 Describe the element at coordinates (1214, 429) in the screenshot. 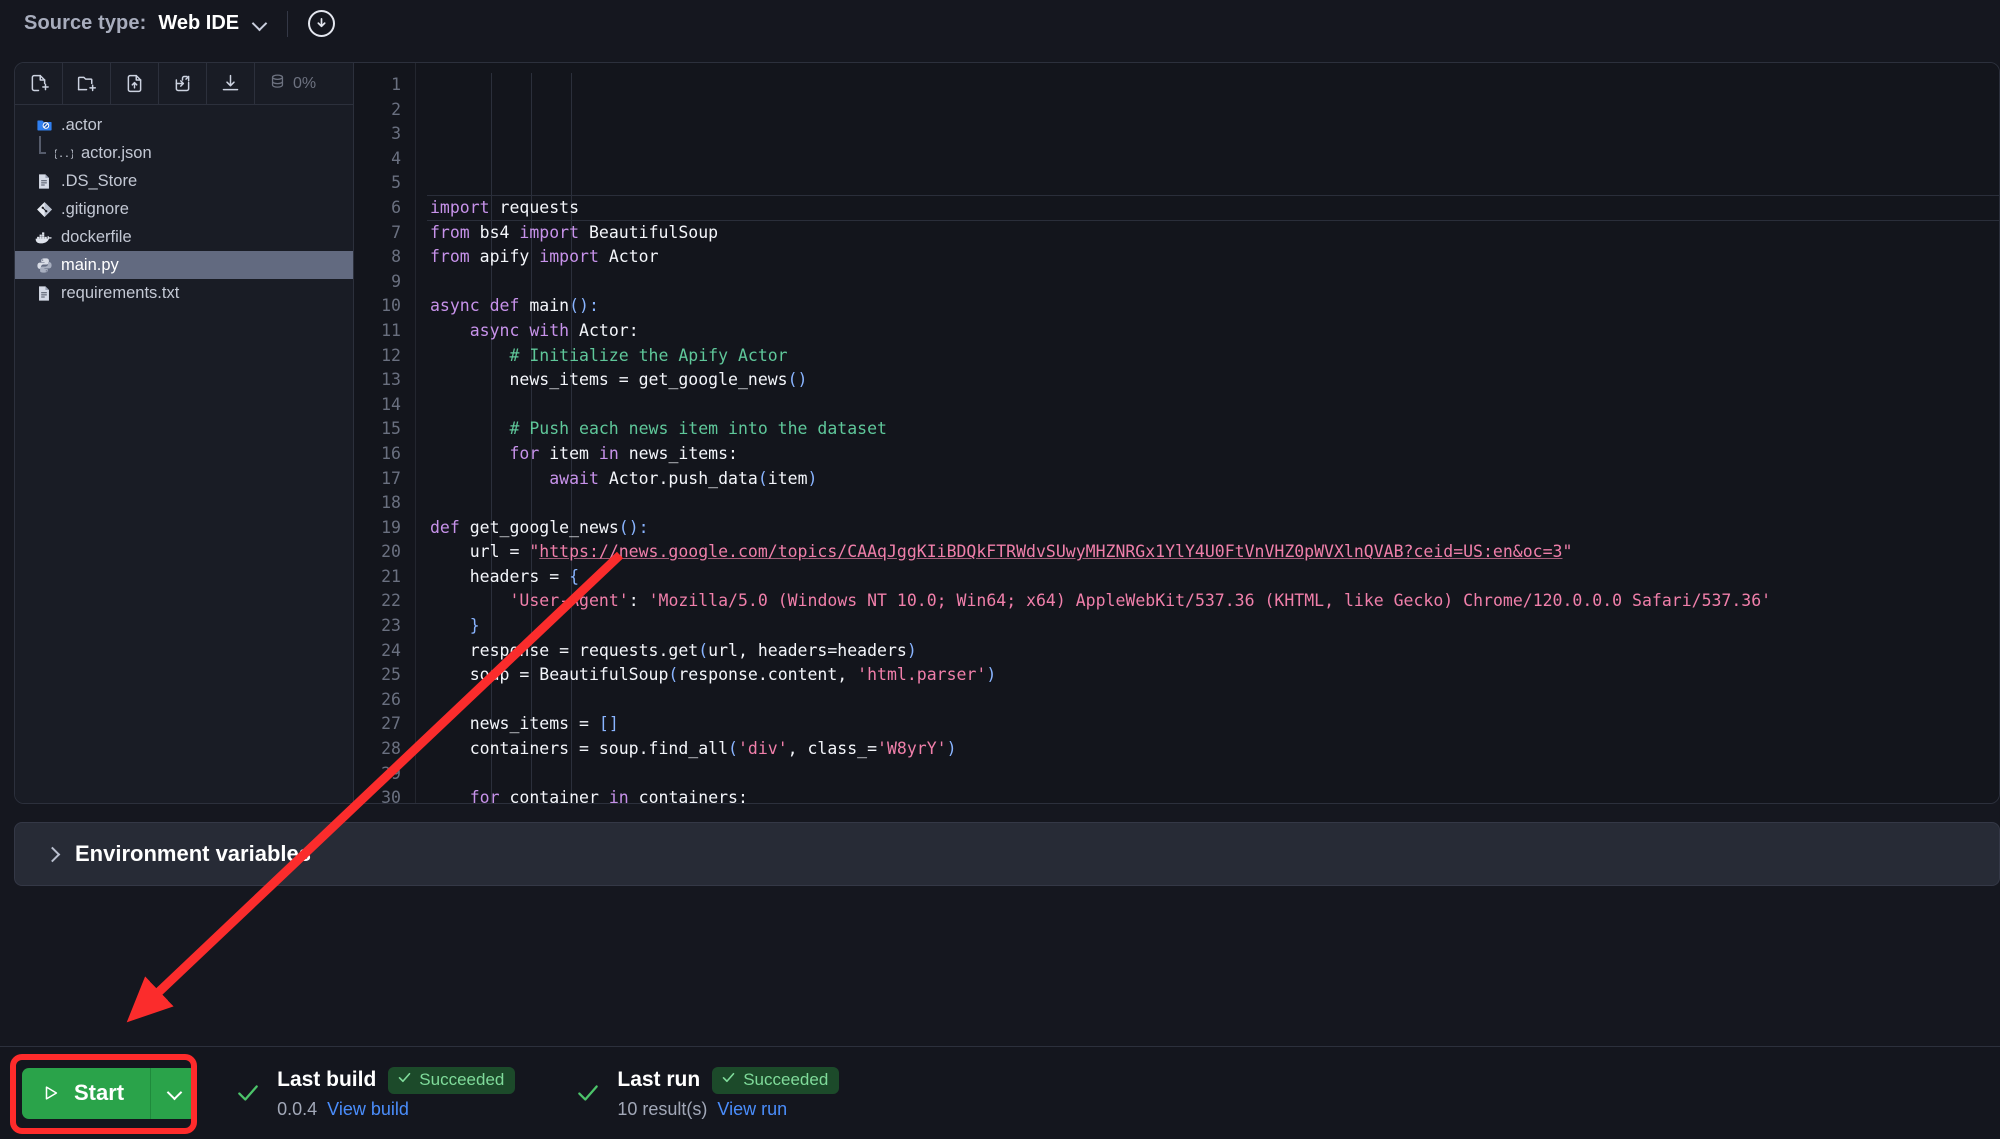

I see `code-line: # Push each news item into the dataset` at that location.